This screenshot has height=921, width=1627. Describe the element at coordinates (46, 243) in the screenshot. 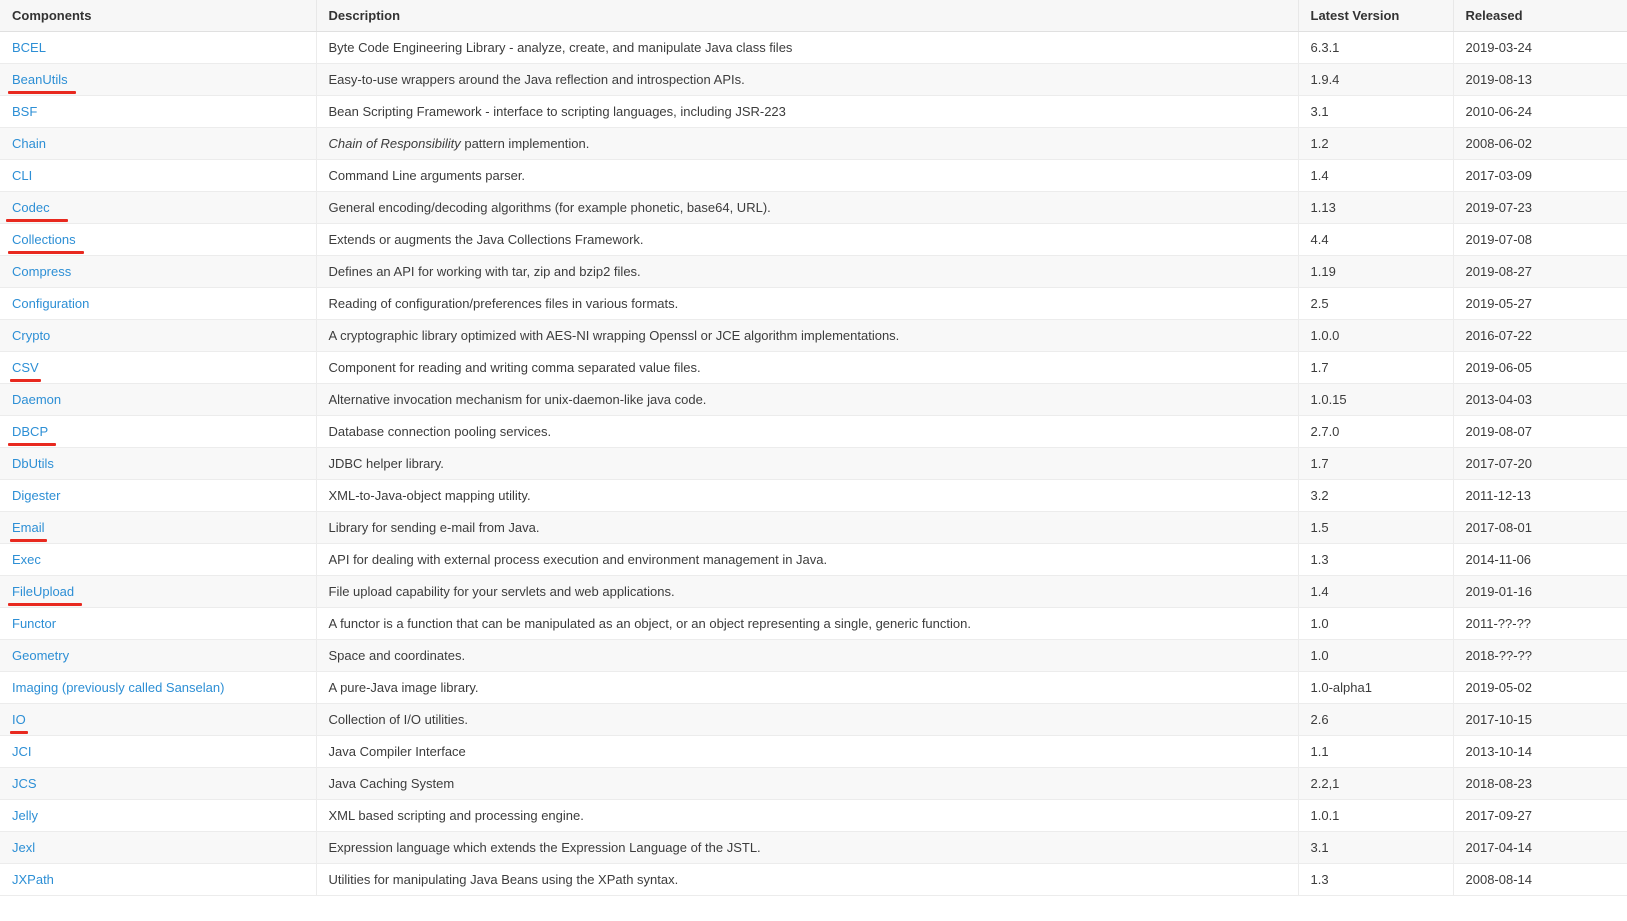

I see `component-link: Collections` at that location.